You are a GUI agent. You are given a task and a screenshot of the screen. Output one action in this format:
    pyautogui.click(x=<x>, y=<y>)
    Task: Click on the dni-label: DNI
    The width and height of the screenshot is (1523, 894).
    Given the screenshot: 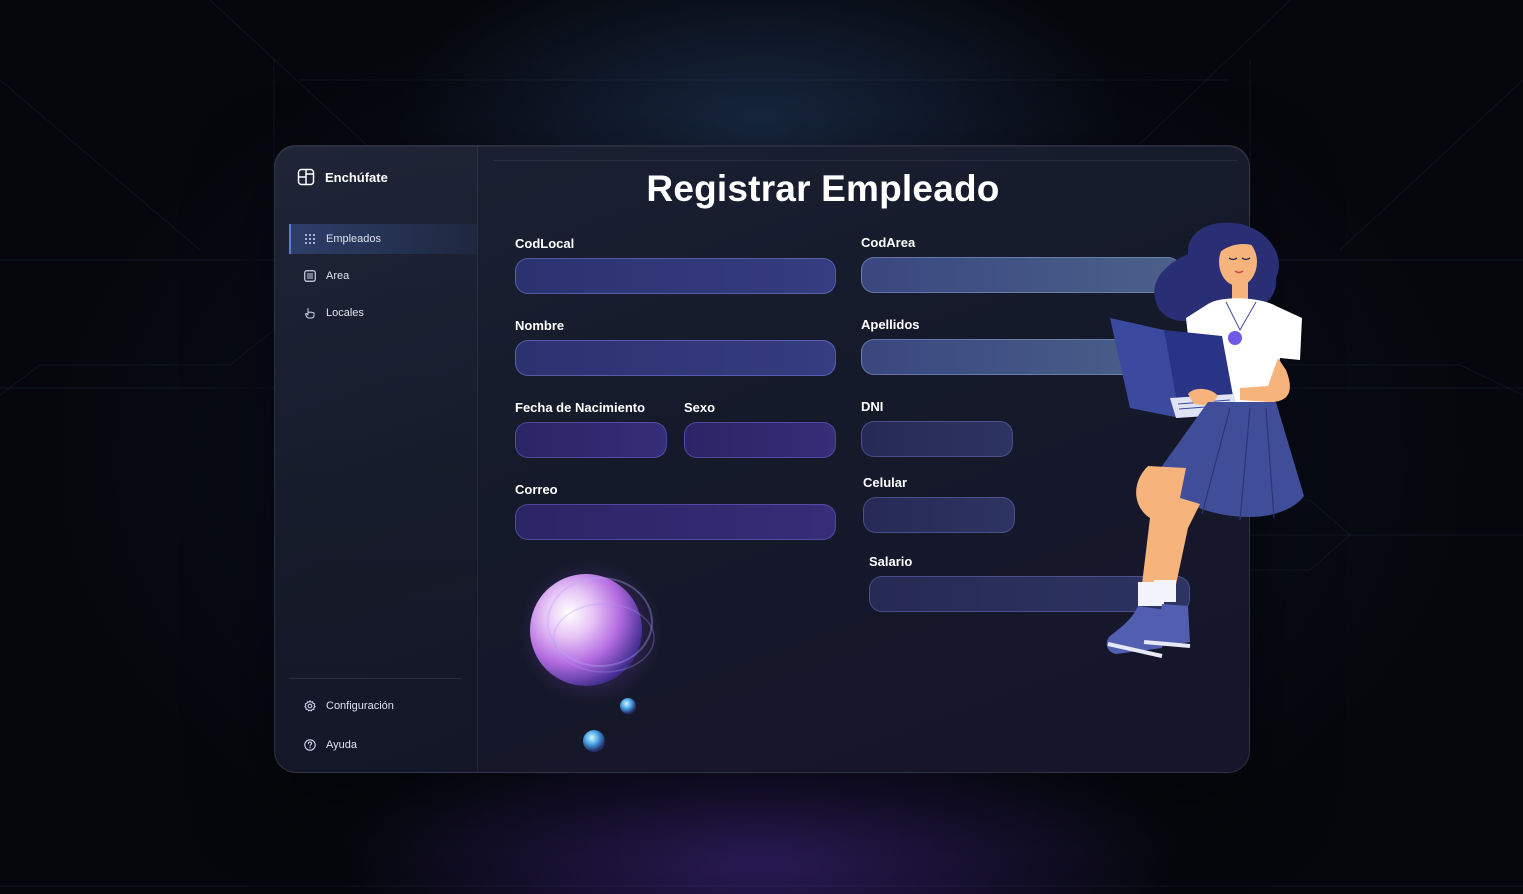 What is the action you would take?
    pyautogui.click(x=872, y=406)
    